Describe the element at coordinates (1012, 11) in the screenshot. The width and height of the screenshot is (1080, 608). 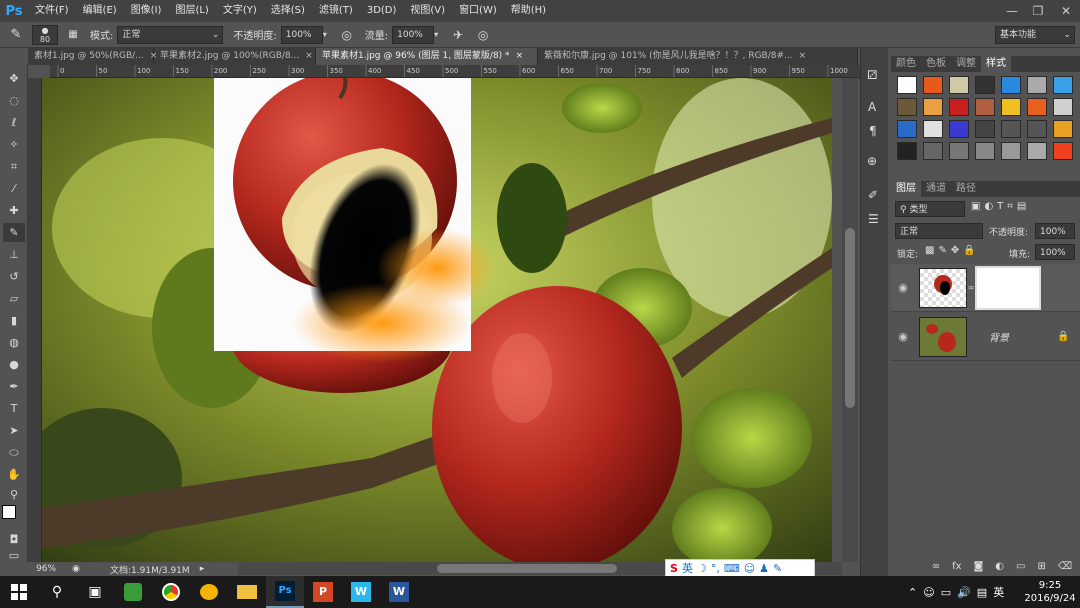
I see `minimize-button: —` at that location.